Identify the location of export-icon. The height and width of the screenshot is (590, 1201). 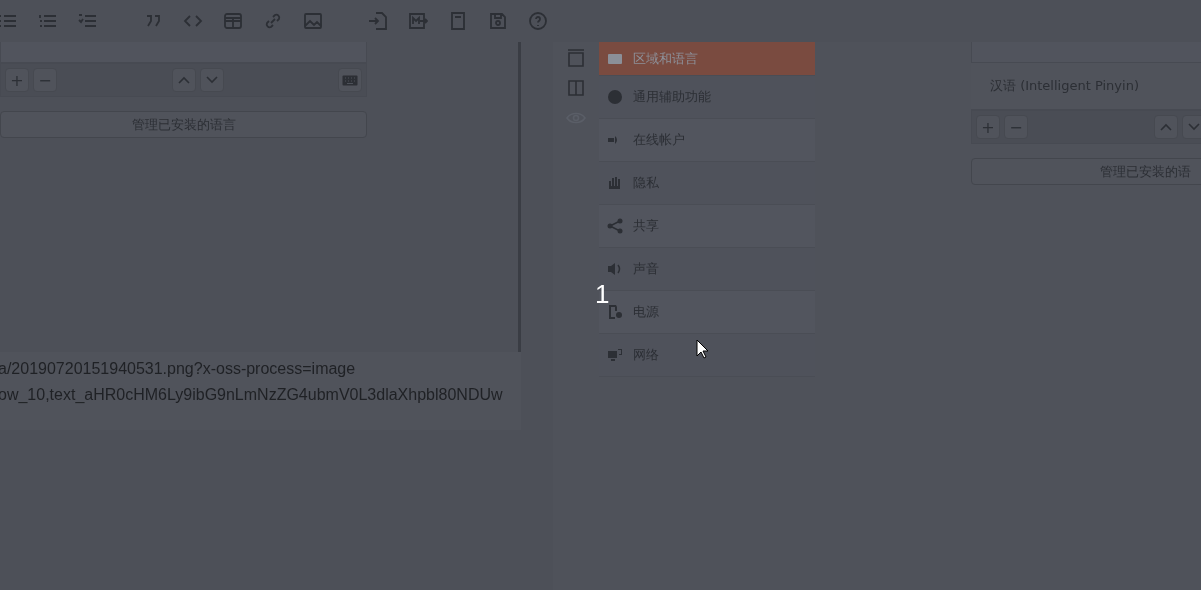
(418, 21).